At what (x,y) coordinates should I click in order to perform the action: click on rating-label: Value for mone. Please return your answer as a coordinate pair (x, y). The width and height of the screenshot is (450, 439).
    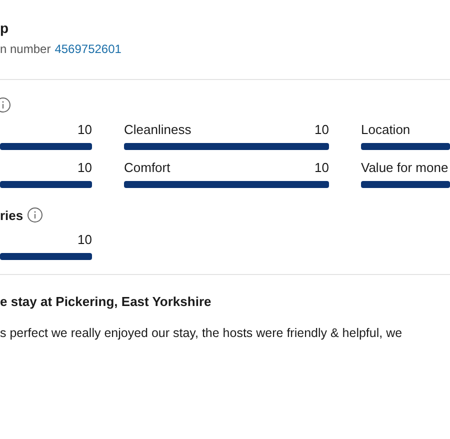
    Looking at the image, I should click on (404, 168).